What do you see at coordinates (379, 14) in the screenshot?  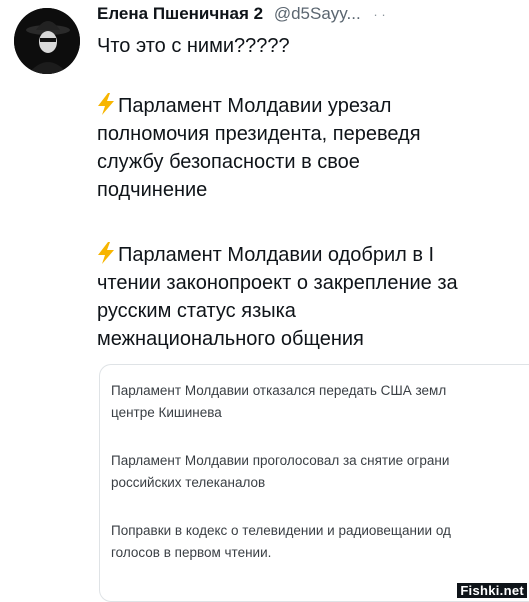 I see `more-options-icon: · ·` at bounding box center [379, 14].